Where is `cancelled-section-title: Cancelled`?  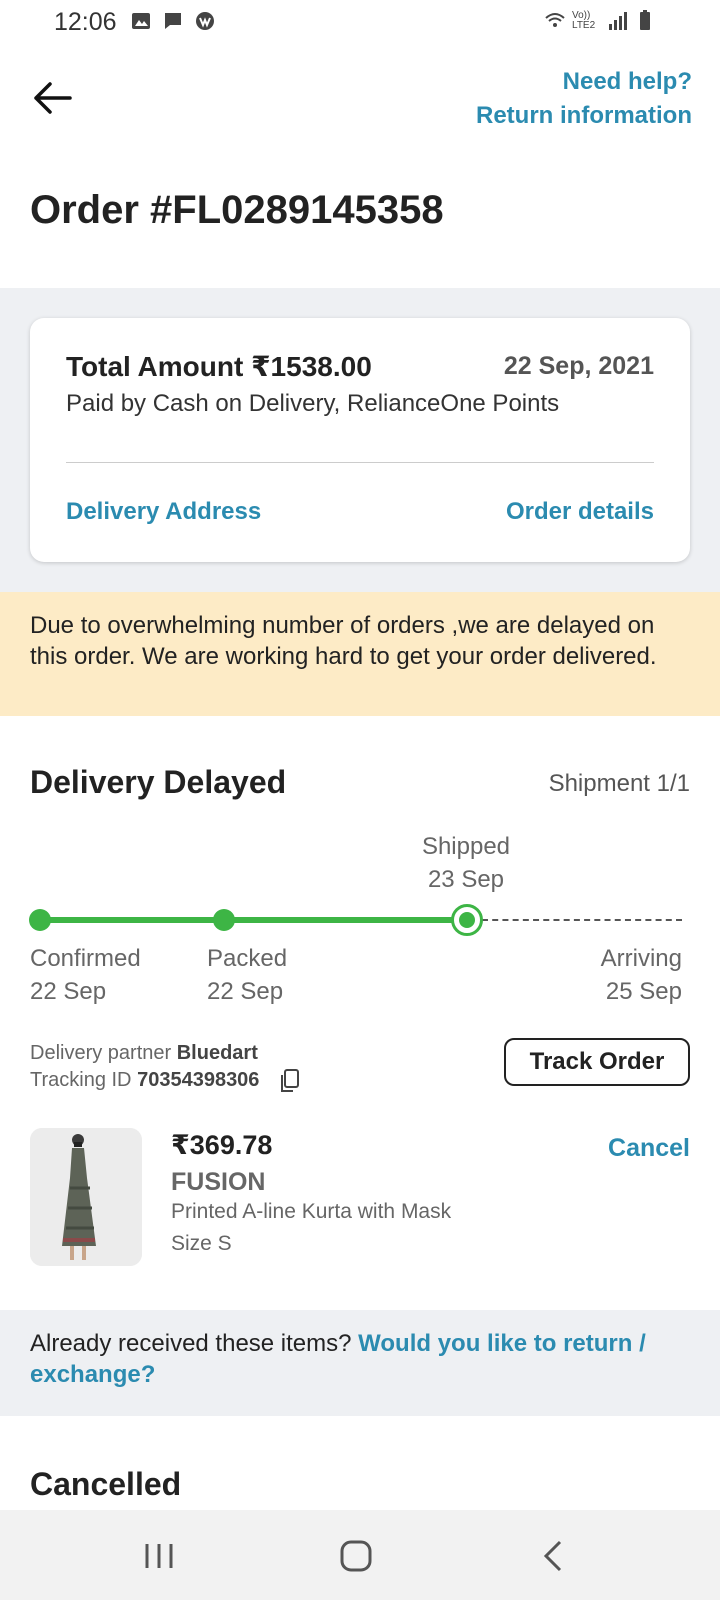 cancelled-section-title: Cancelled is located at coordinates (106, 1484).